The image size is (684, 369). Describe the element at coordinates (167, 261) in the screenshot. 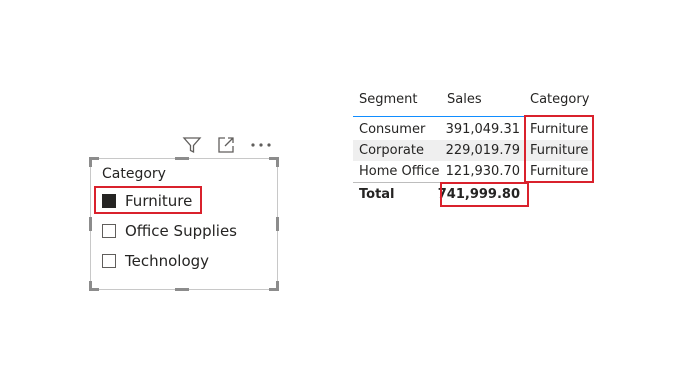

I see `slicer-item-label: Technology` at that location.